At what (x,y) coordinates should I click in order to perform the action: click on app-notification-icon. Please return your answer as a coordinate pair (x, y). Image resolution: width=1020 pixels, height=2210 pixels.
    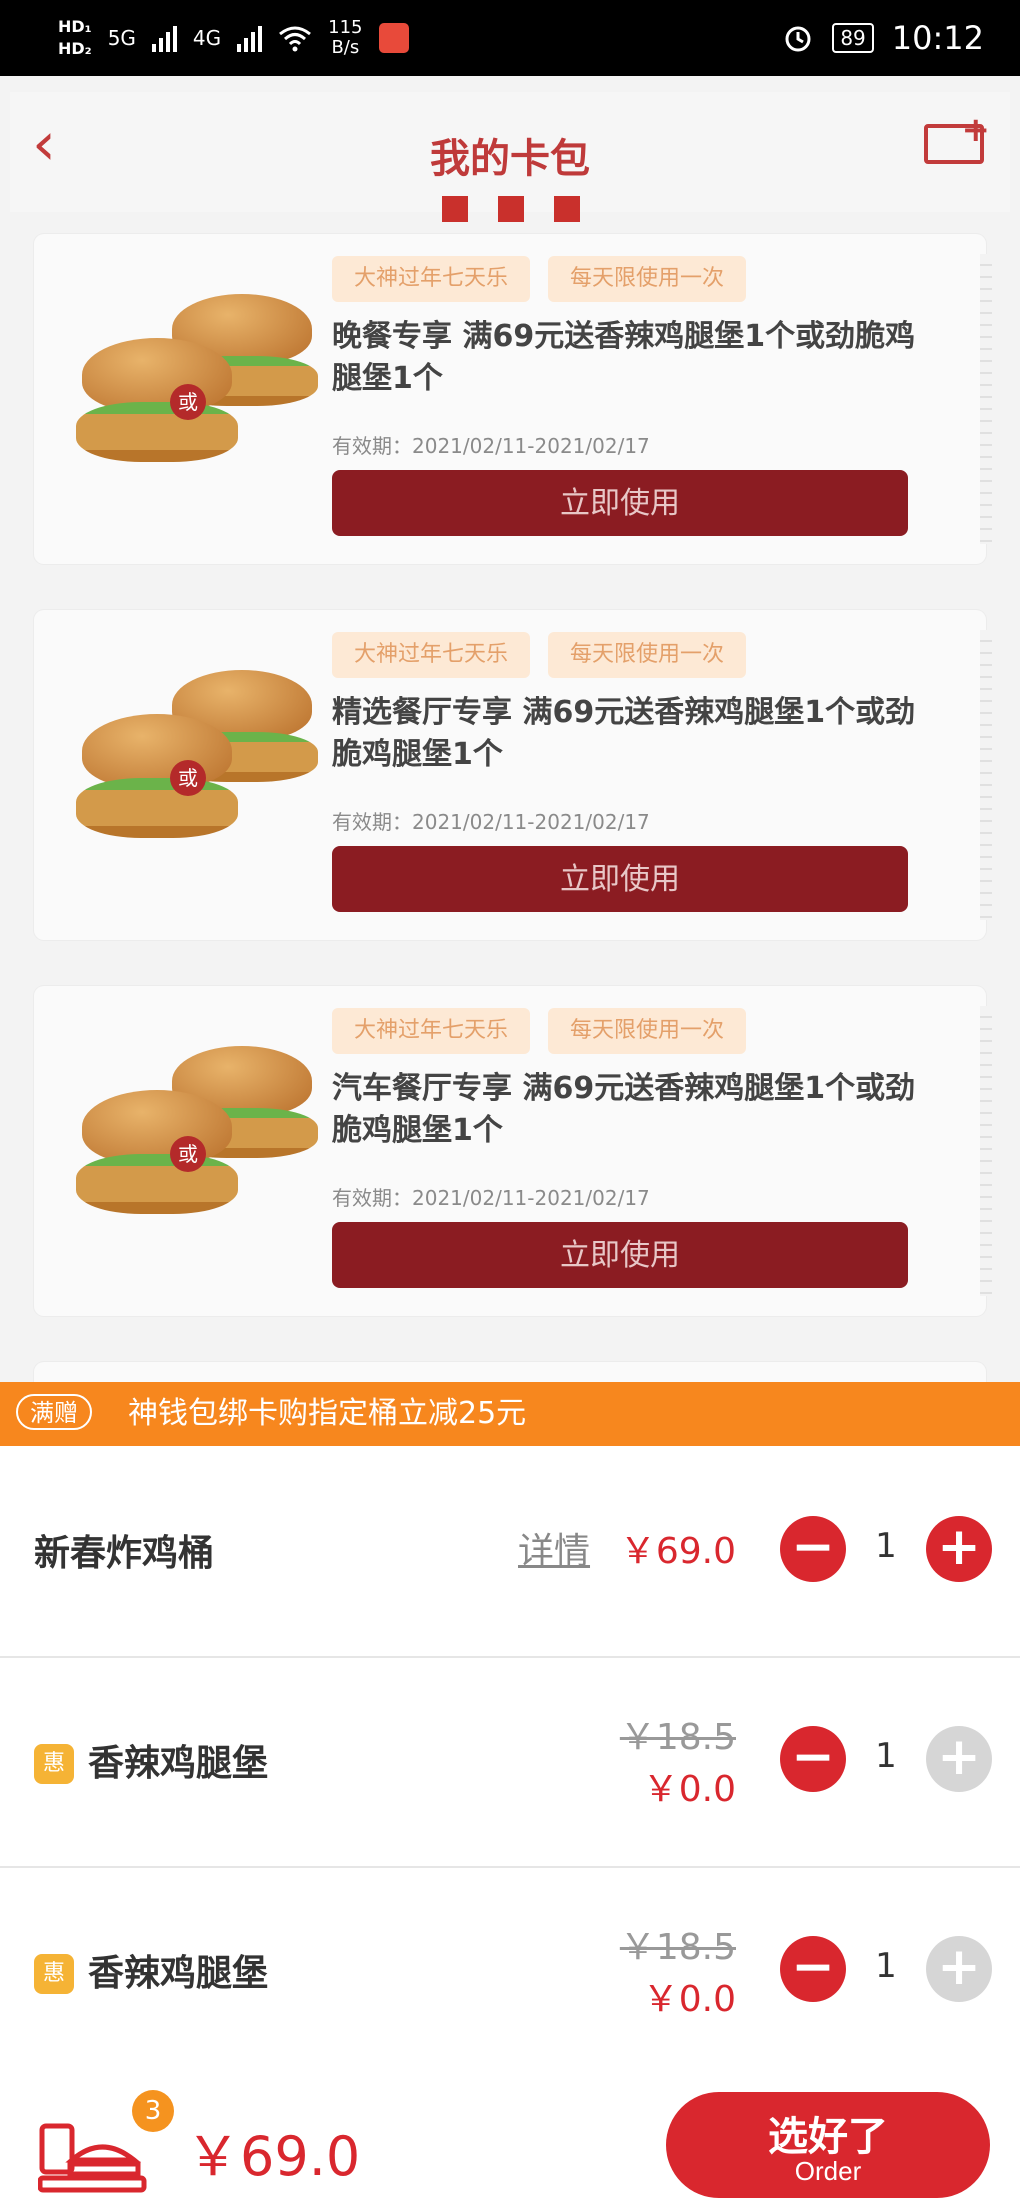
    Looking at the image, I should click on (393, 38).